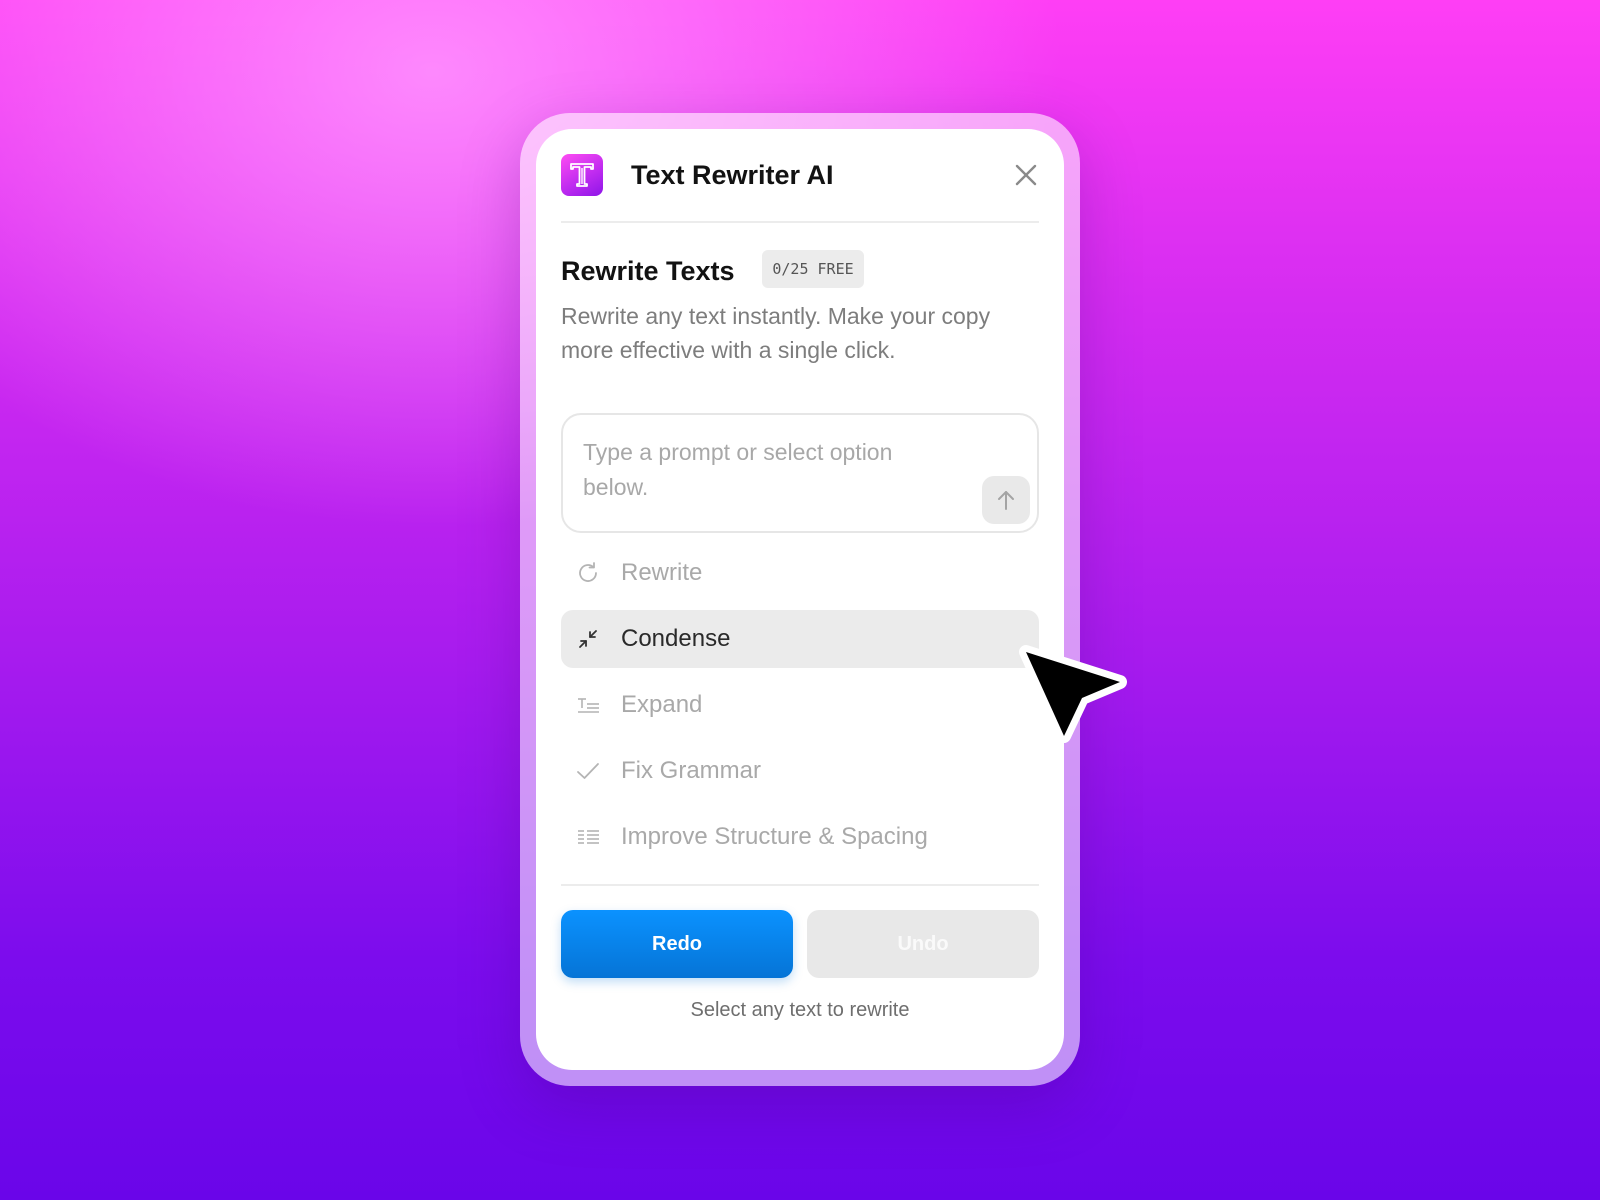 Image resolution: width=1600 pixels, height=1200 pixels. I want to click on letter-t-logo-icon, so click(582, 175).